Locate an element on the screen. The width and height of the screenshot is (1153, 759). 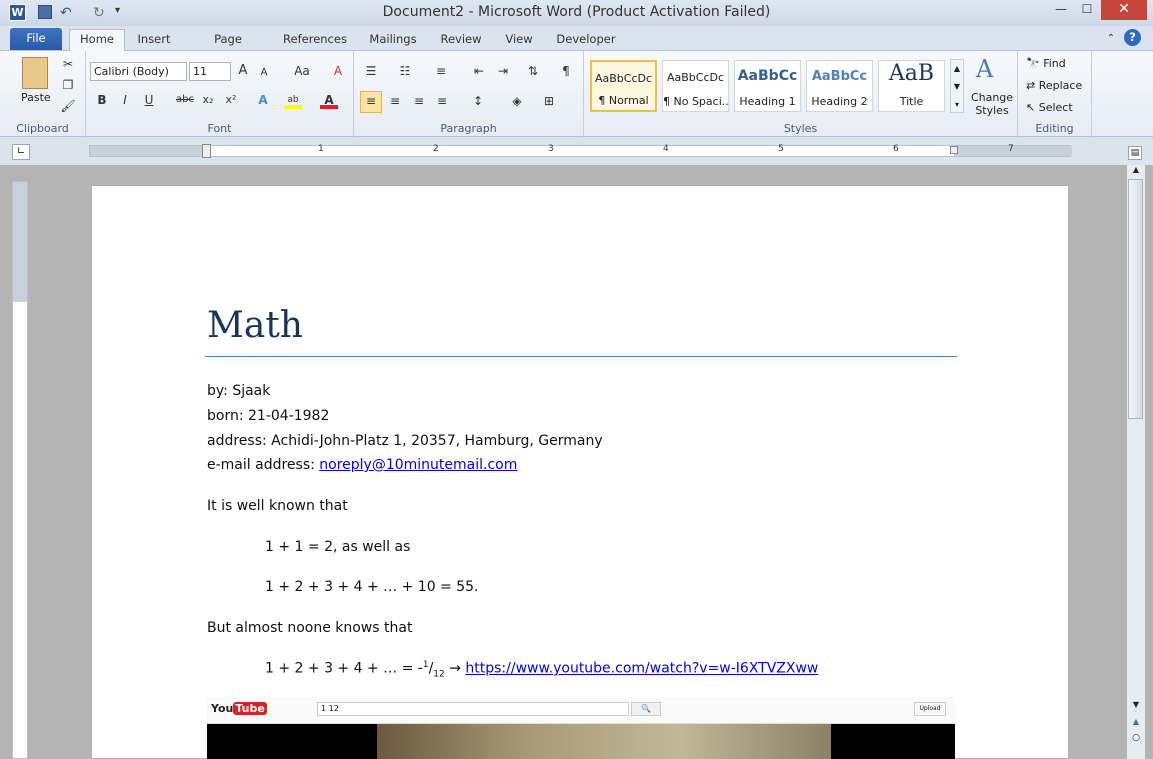
tab-selector-icon: ∟ is located at coordinates (21, 152).